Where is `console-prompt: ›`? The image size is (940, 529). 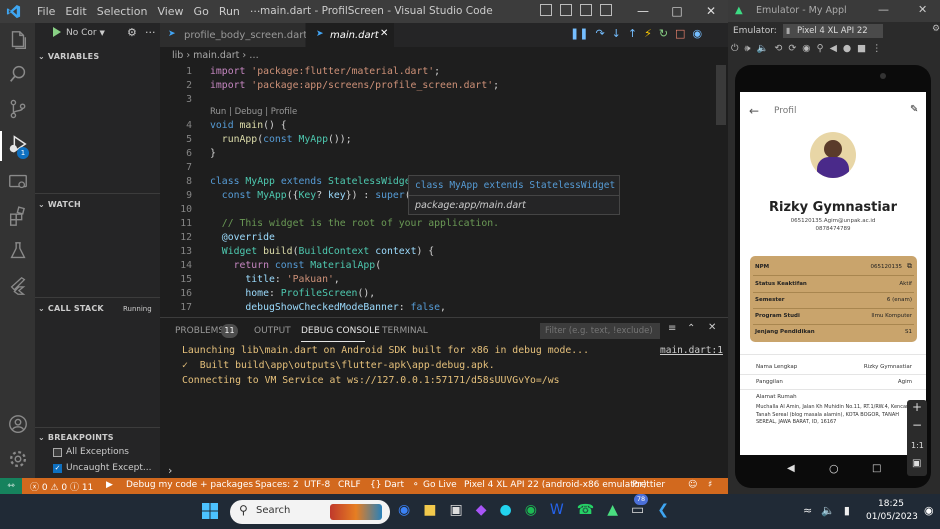
console-prompt: › is located at coordinates (170, 470).